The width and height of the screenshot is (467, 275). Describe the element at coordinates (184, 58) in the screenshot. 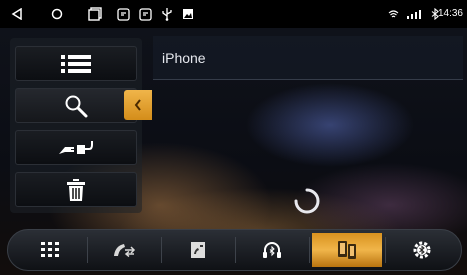

I see `device-name: iPhone` at that location.